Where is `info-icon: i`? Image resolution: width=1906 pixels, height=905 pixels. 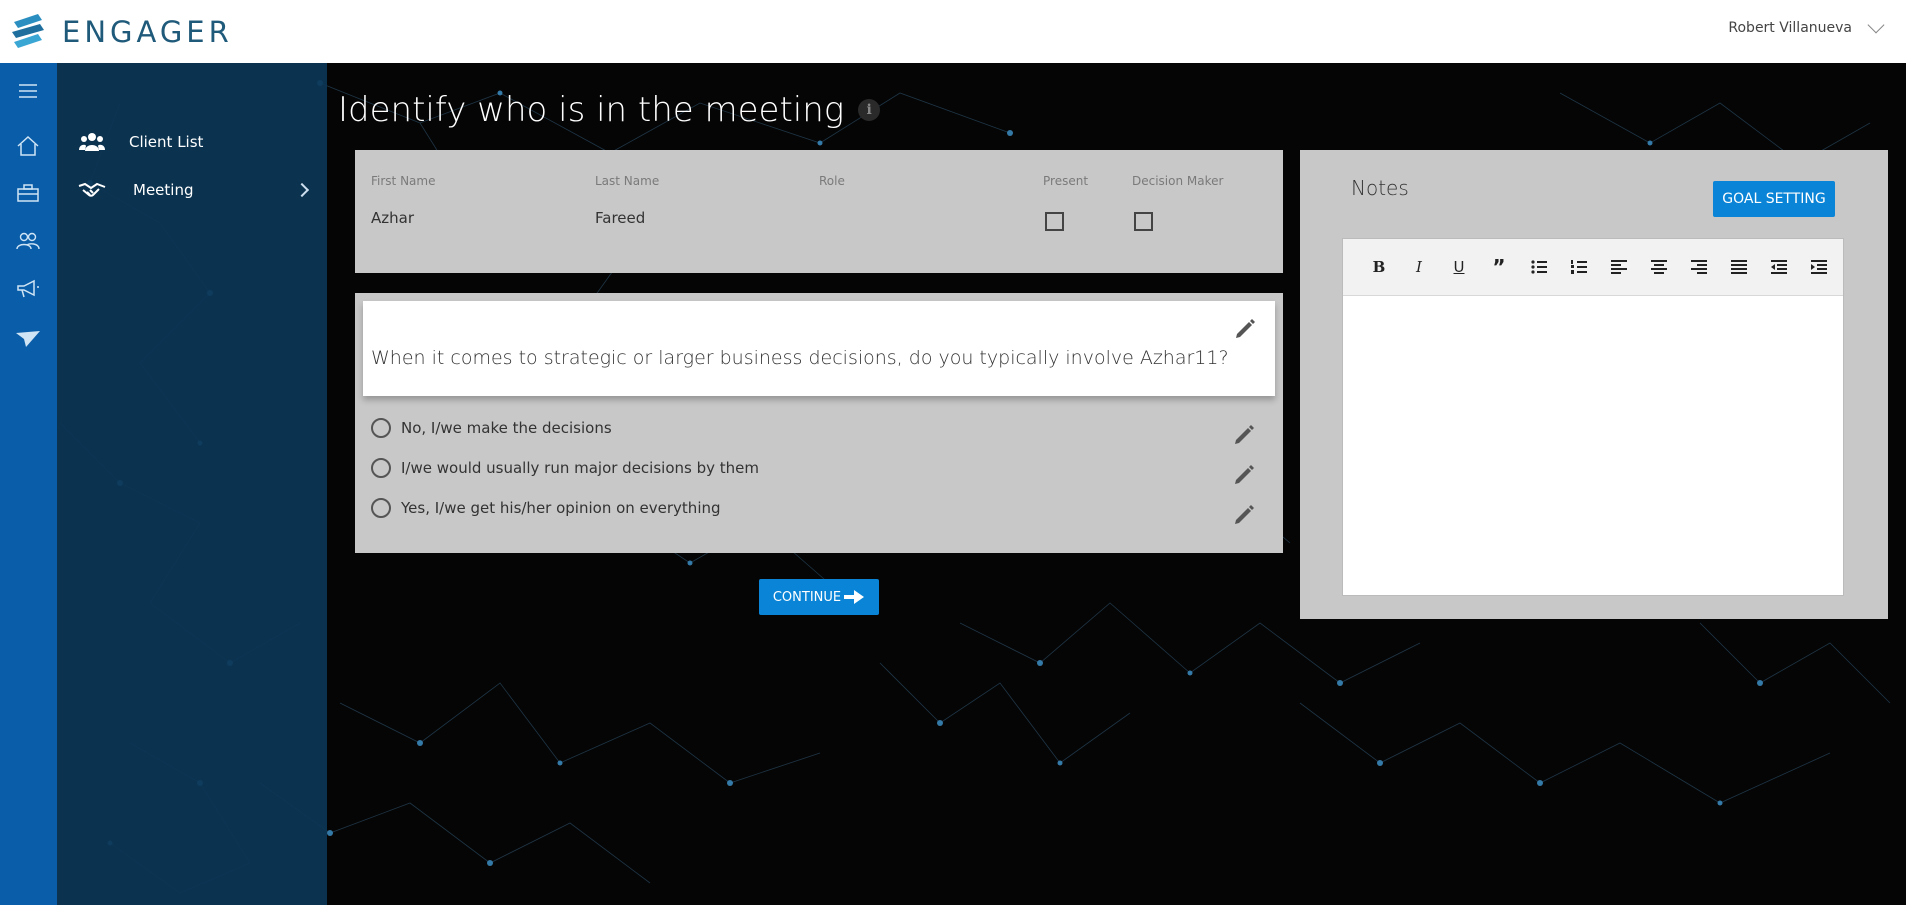
info-icon: i is located at coordinates (869, 110).